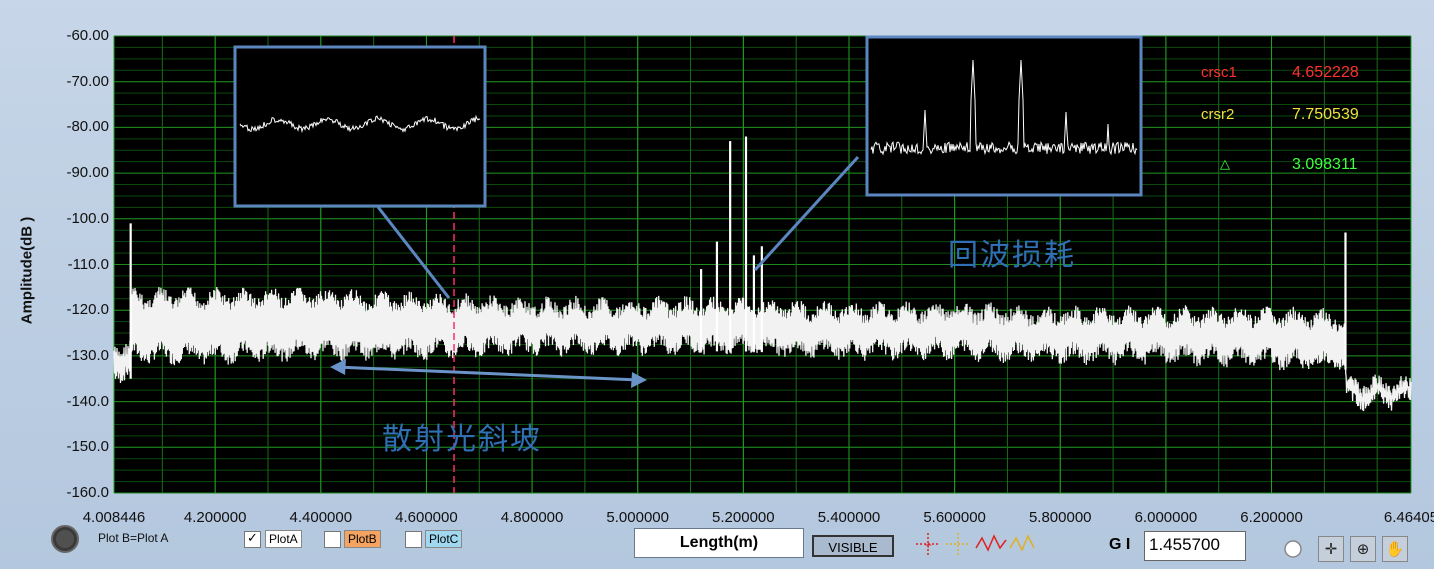 The width and height of the screenshot is (1434, 569). I want to click on cursor2-value: 7.750539, so click(1325, 114).